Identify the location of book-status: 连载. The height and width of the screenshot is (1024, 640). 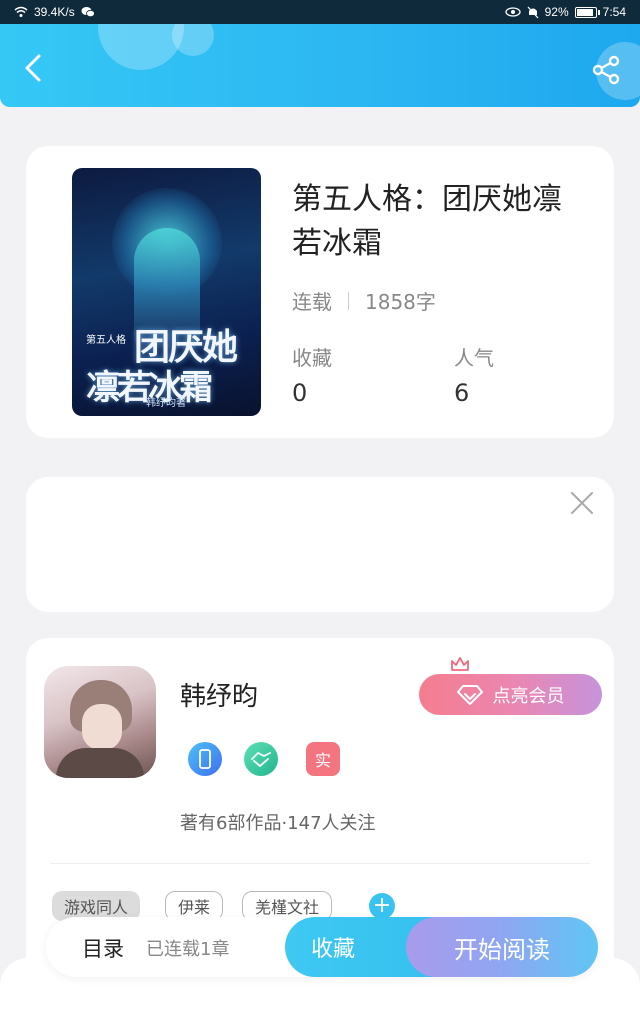
(312, 302).